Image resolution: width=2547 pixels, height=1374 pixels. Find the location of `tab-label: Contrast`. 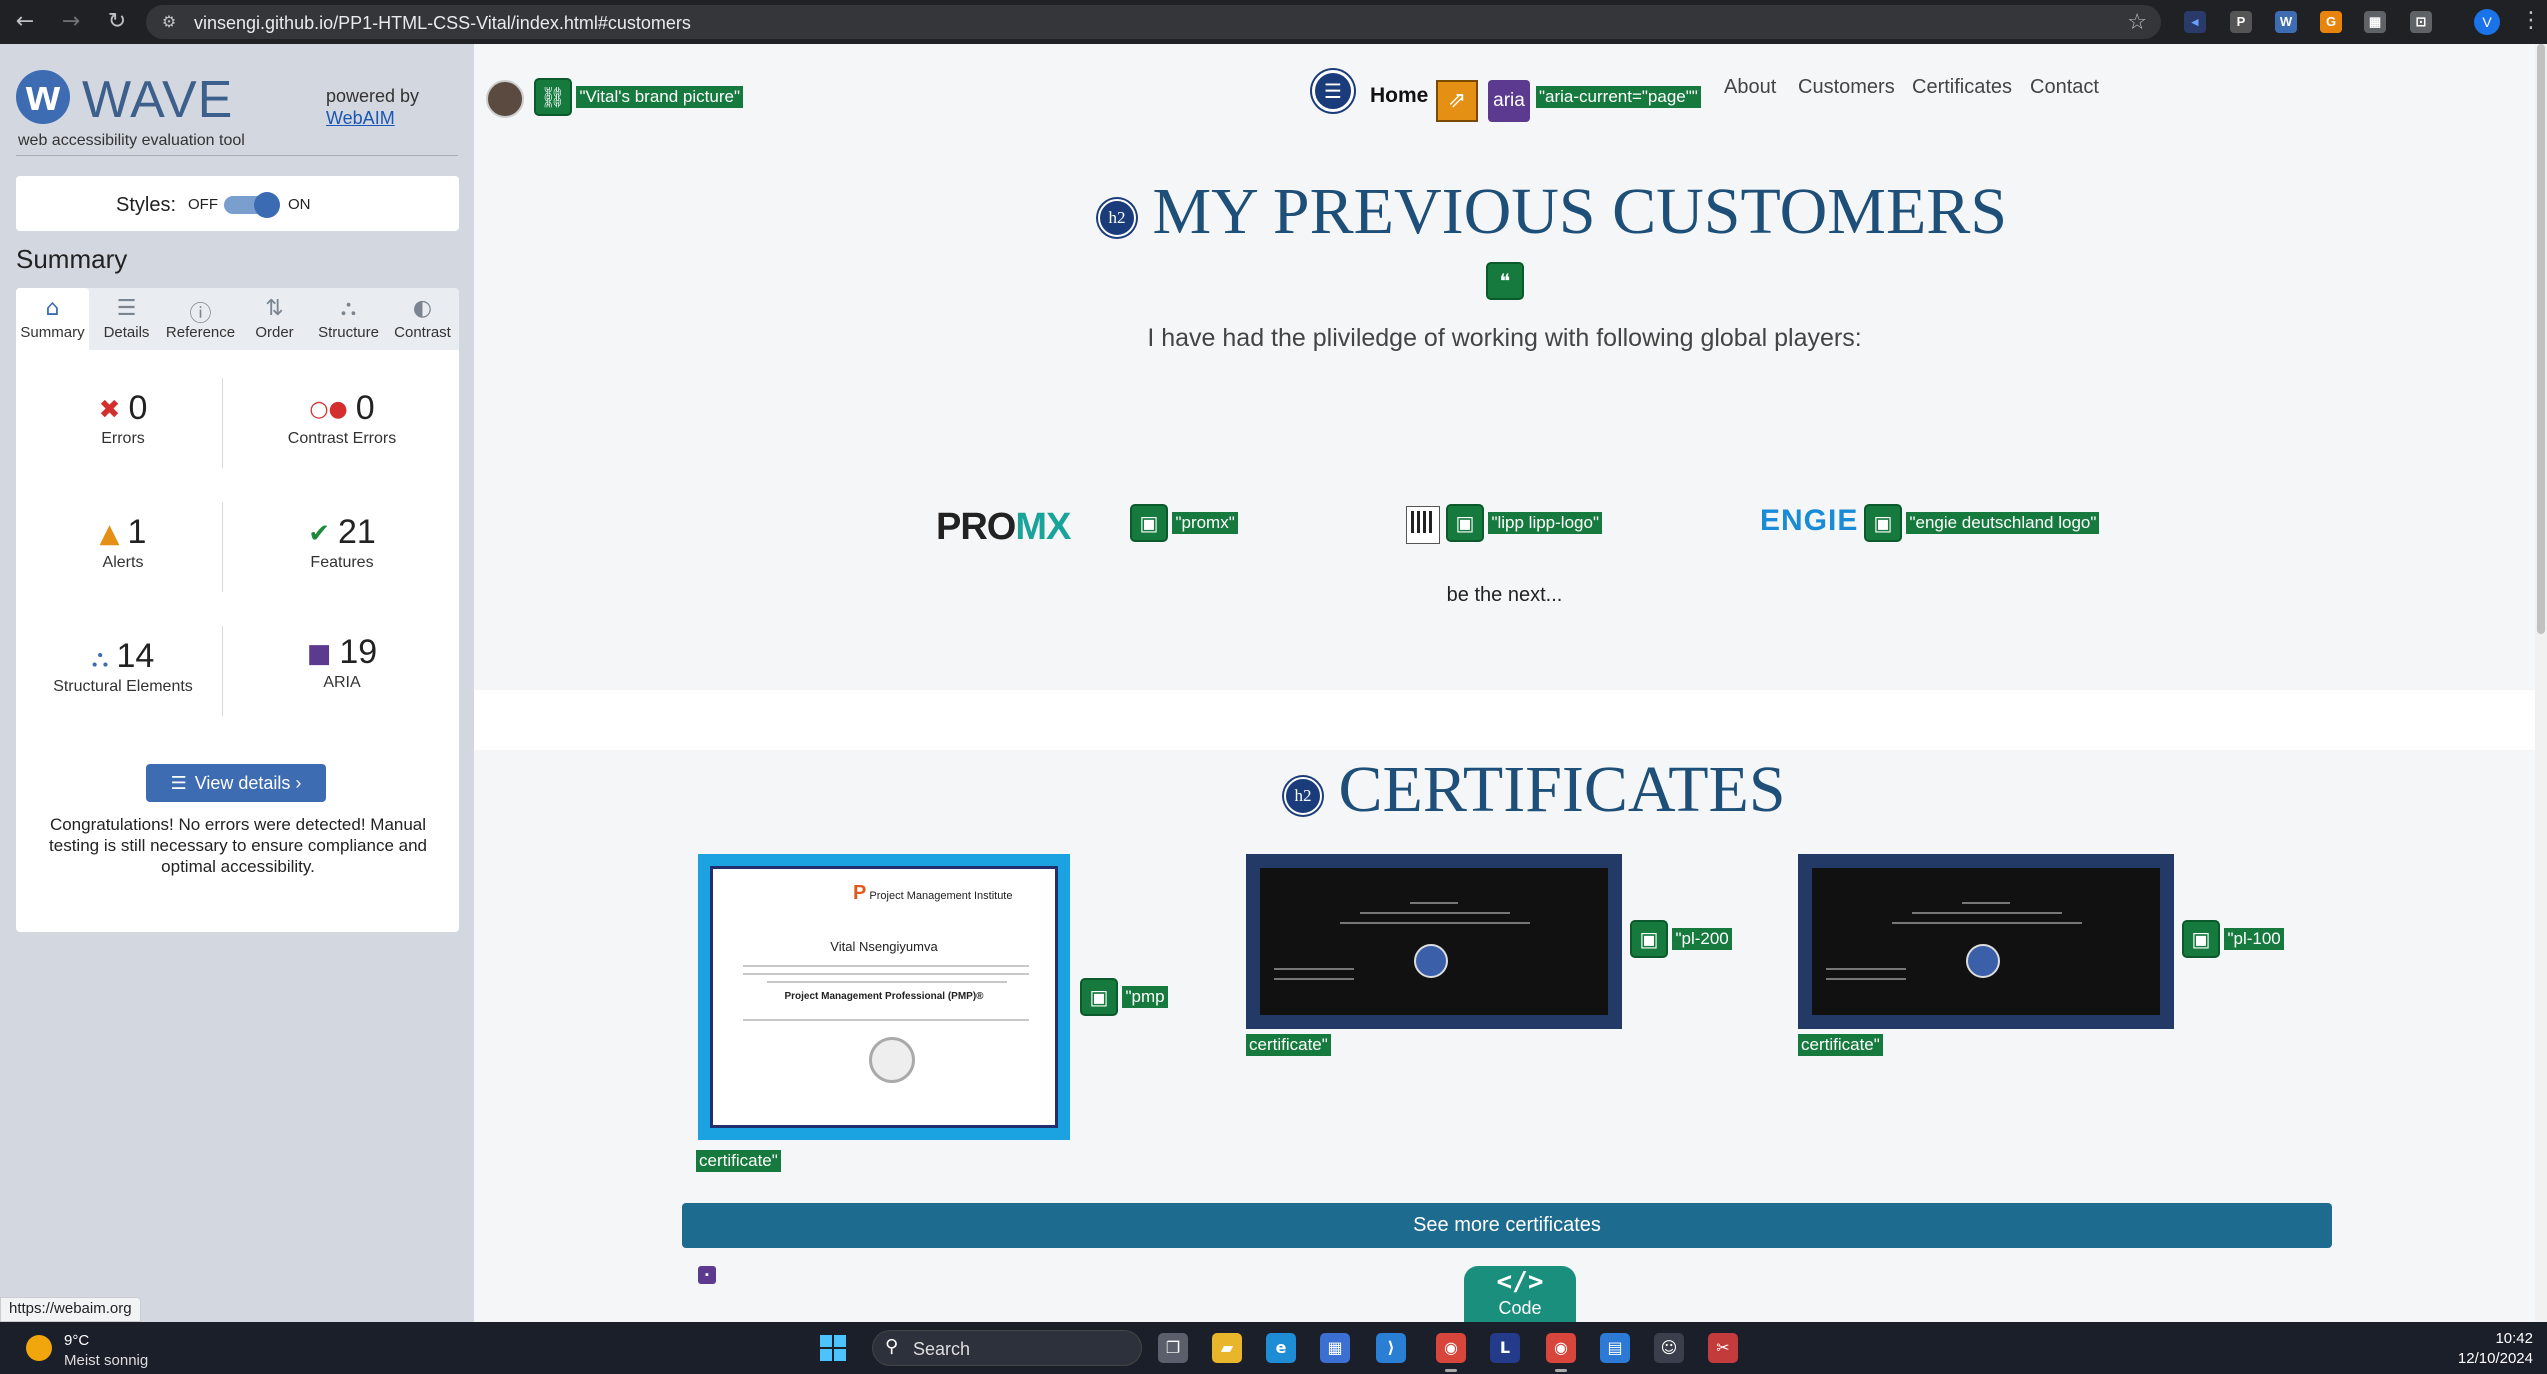

tab-label: Contrast is located at coordinates (422, 332).